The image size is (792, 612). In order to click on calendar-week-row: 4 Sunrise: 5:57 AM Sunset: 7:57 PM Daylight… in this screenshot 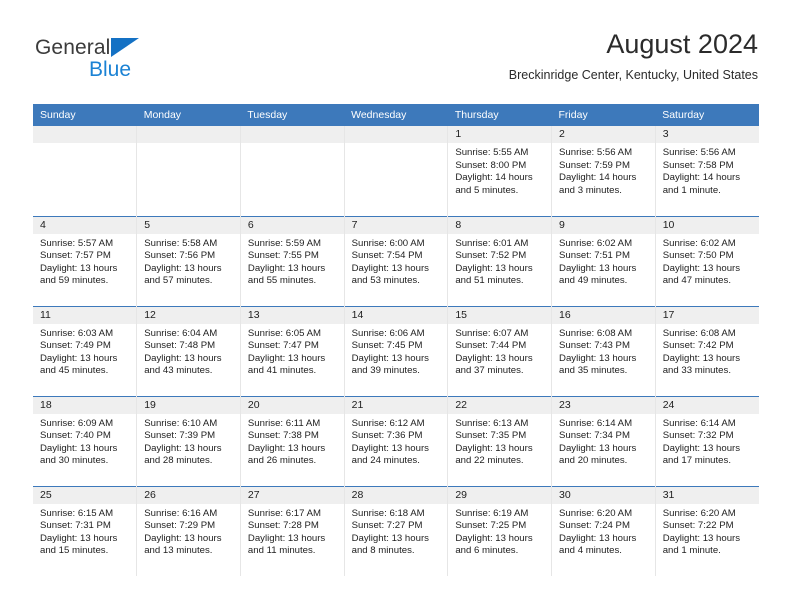, I will do `click(396, 260)`.